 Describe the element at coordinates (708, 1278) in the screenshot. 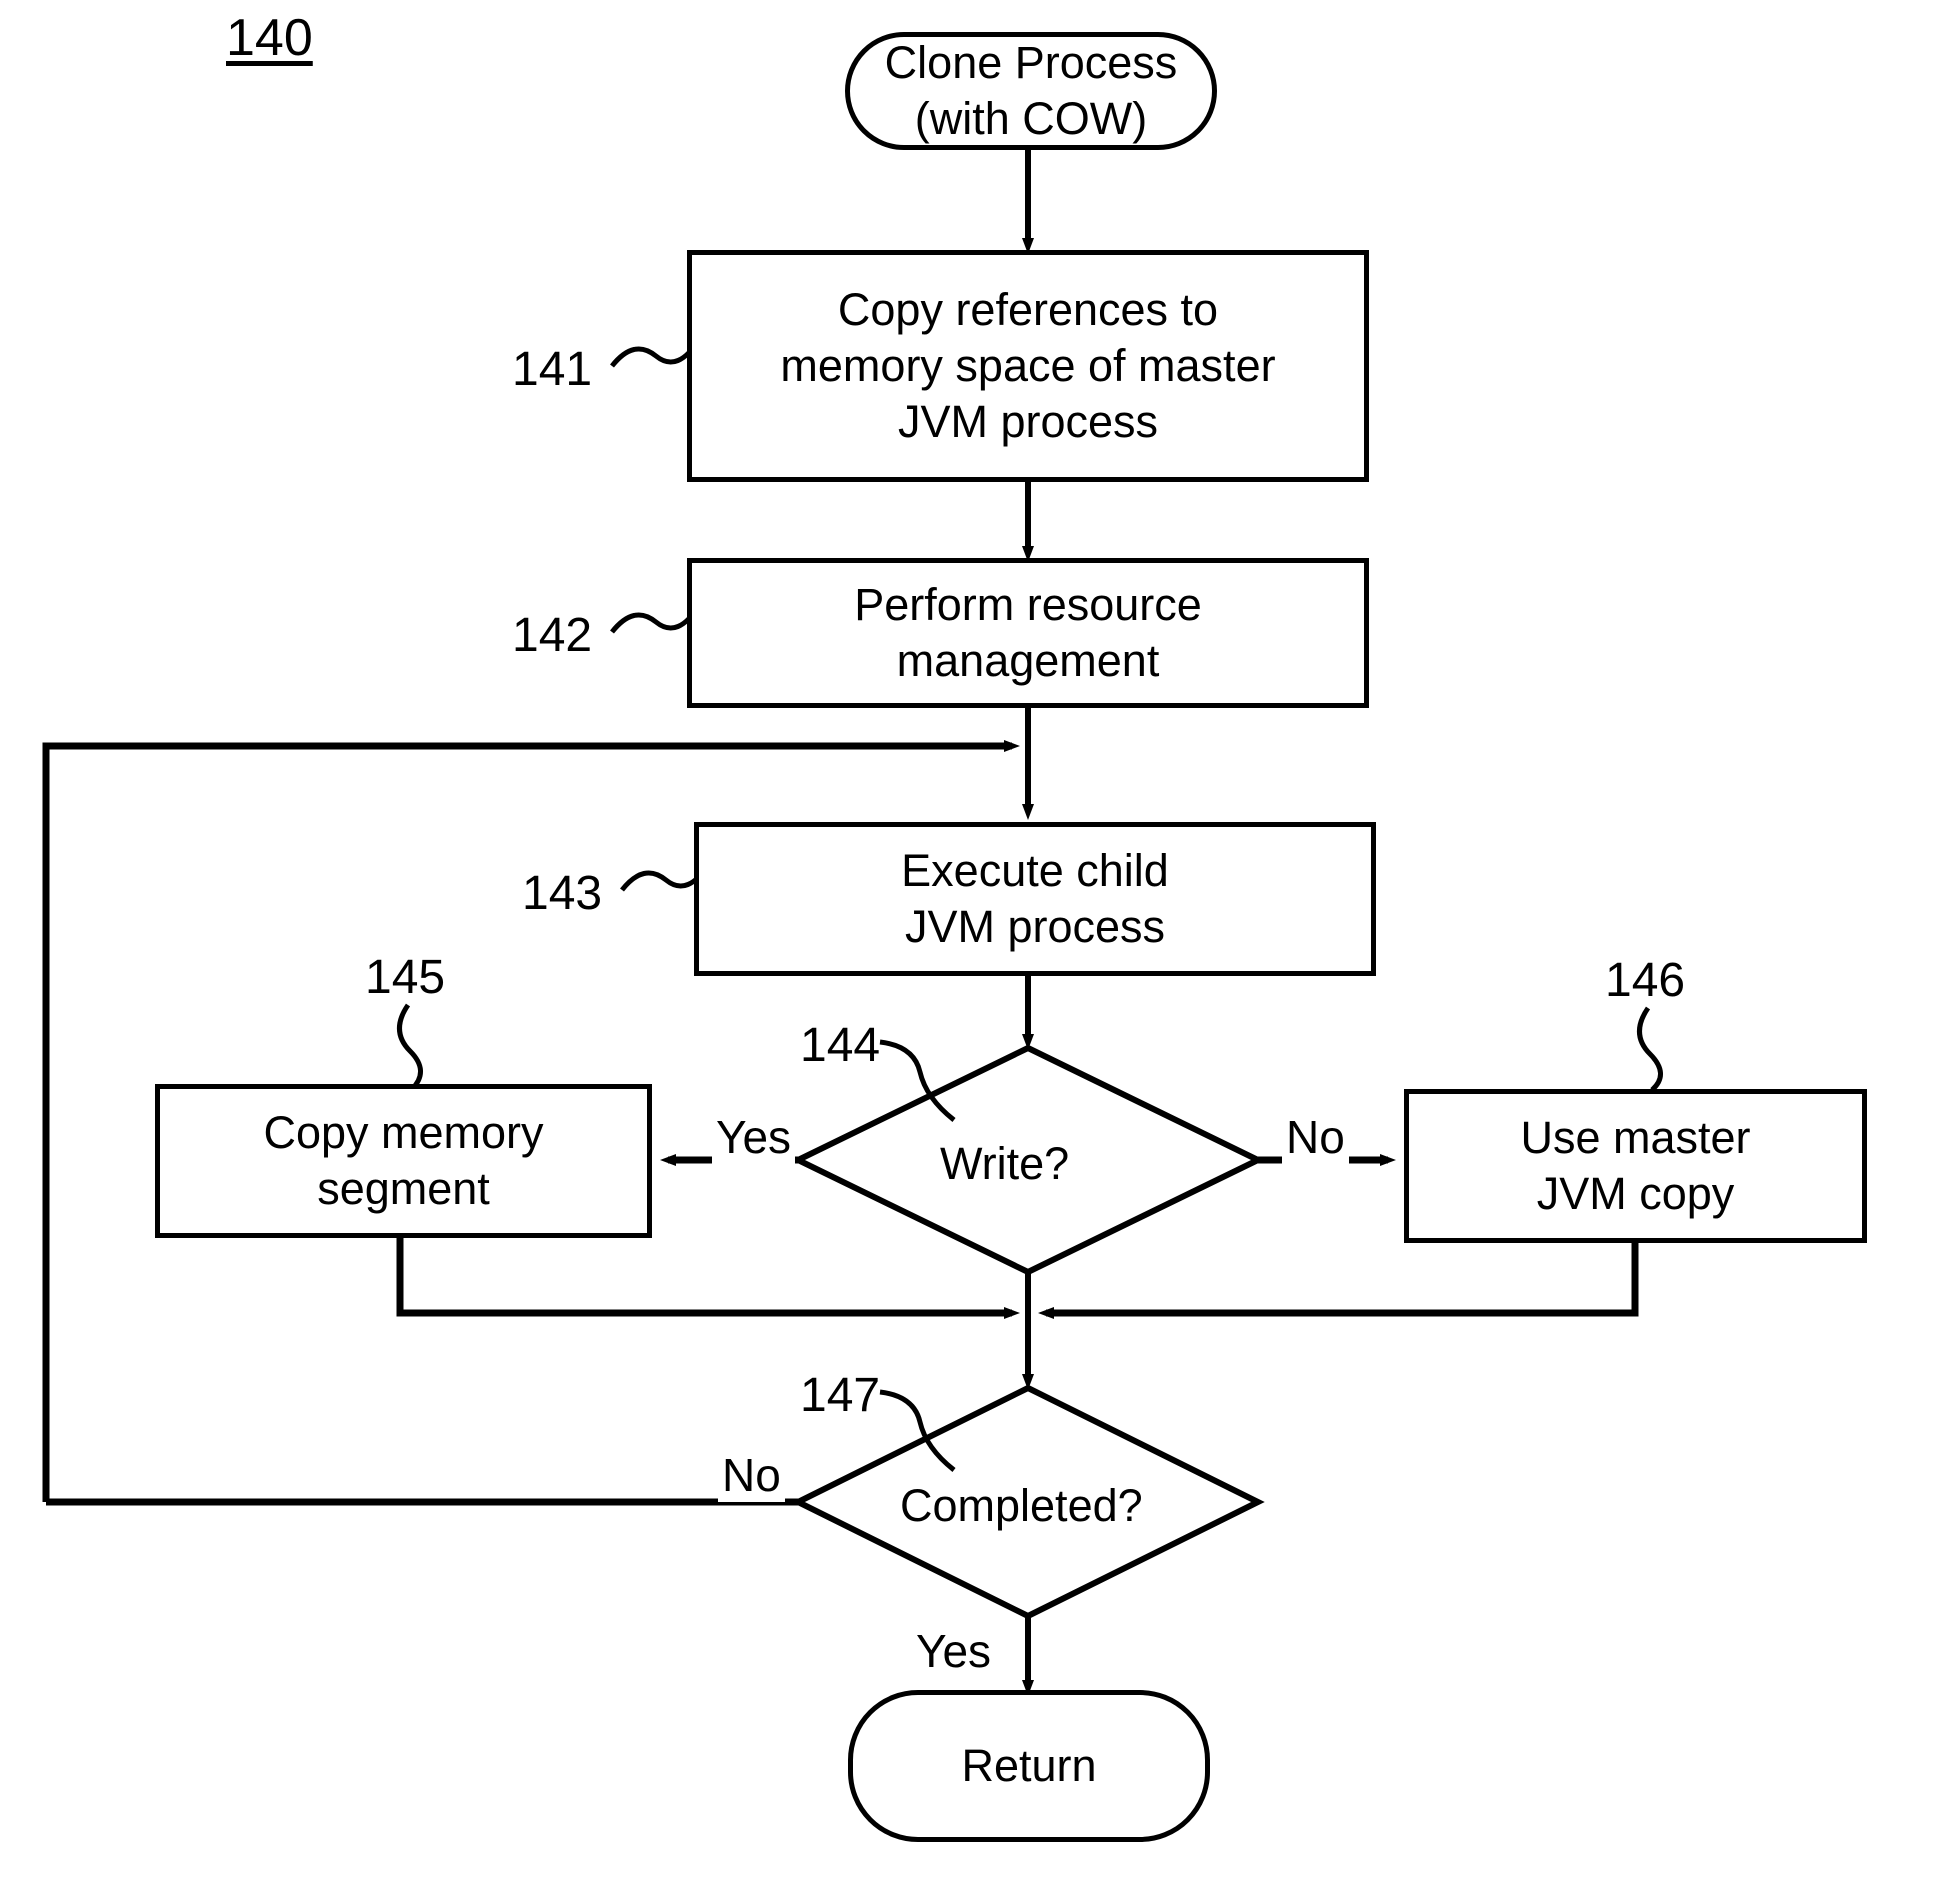

I see `edge-145-to-junction` at that location.